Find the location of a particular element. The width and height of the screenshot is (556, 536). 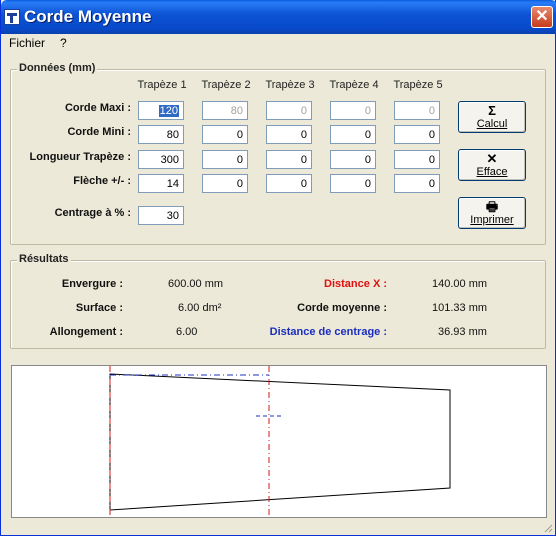

col-header-trapeze-5: Trapèze 5 is located at coordinates (418, 85).